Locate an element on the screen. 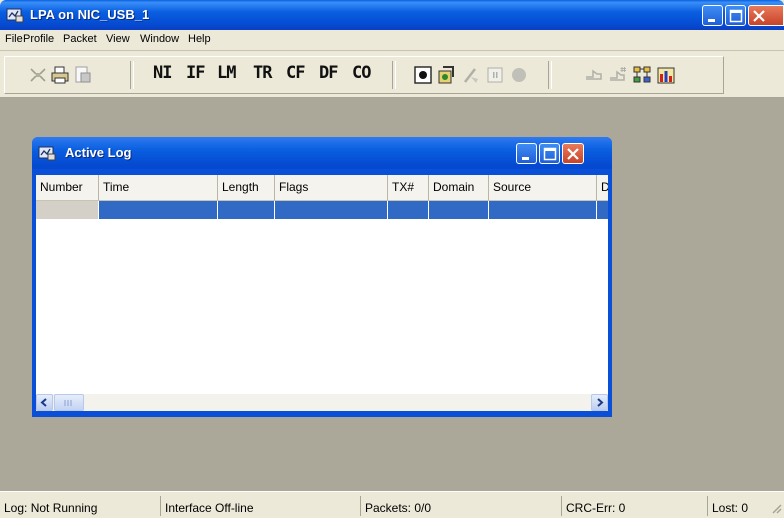  print-preview-icon is located at coordinates (82, 75).